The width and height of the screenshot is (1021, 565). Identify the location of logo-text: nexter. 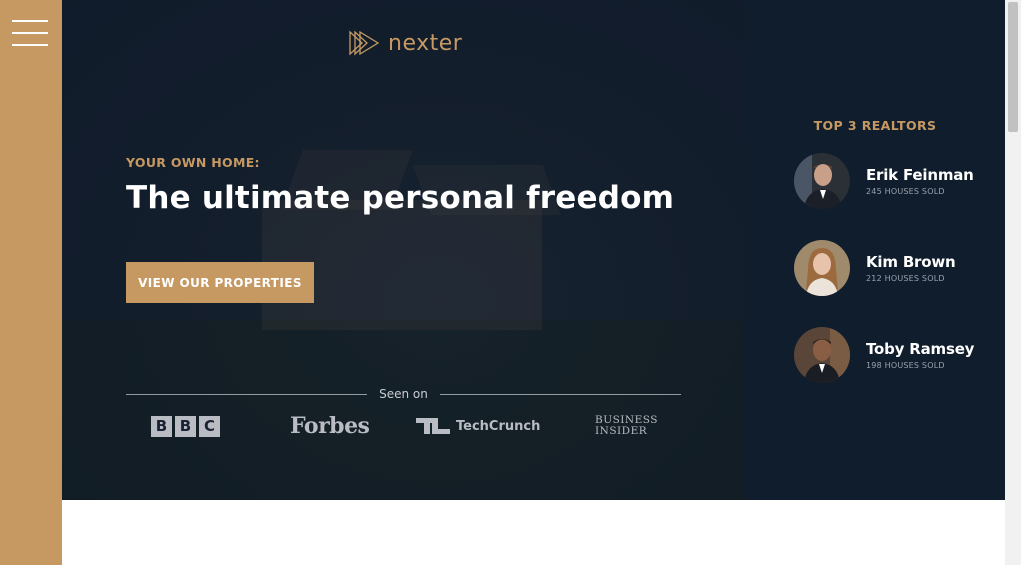
(425, 43).